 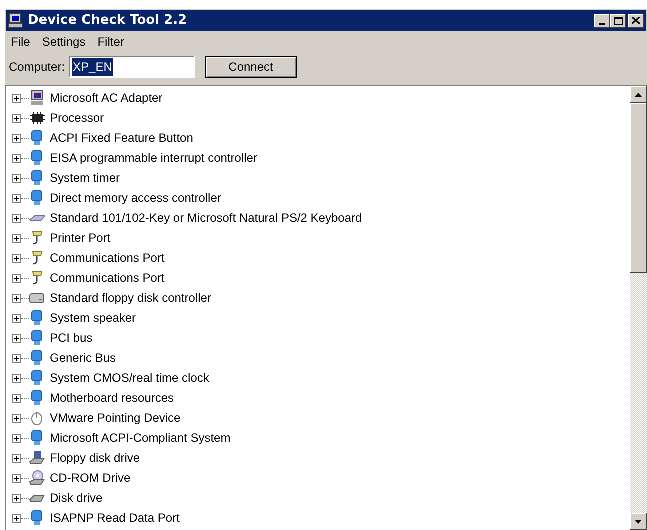 I want to click on cd-drive-icon, so click(x=37, y=478).